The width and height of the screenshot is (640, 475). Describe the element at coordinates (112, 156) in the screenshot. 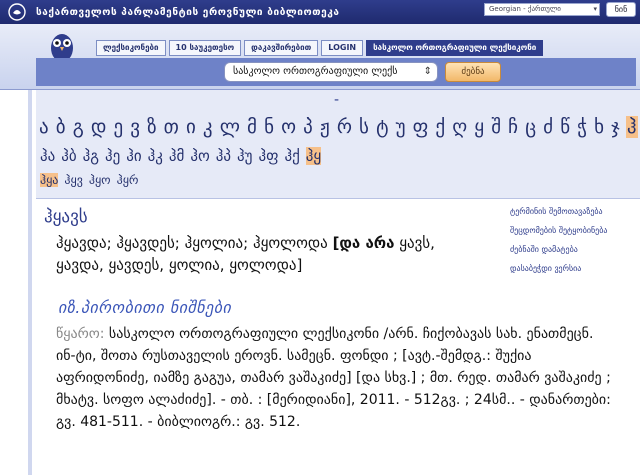

I see `sub-letter-3: ჰე` at that location.